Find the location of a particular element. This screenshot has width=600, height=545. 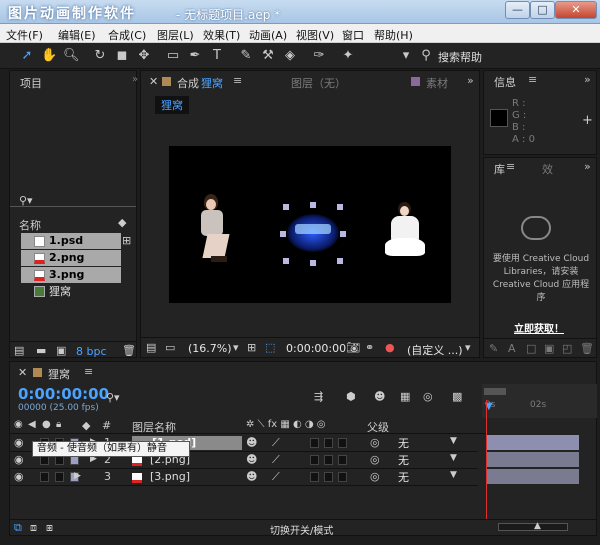

layer-name: [3.png] is located at coordinates (170, 476).